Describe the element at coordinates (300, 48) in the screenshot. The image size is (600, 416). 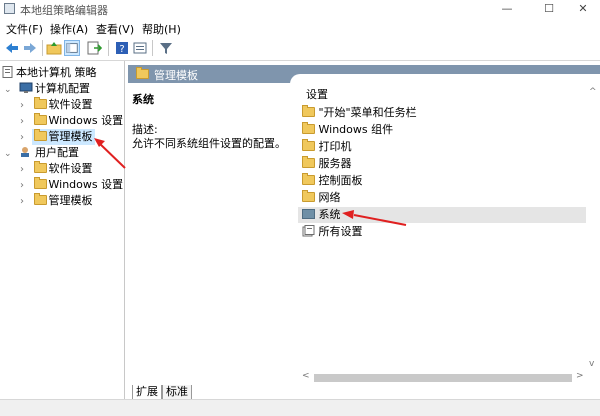
I see `toolbar: ?` at that location.